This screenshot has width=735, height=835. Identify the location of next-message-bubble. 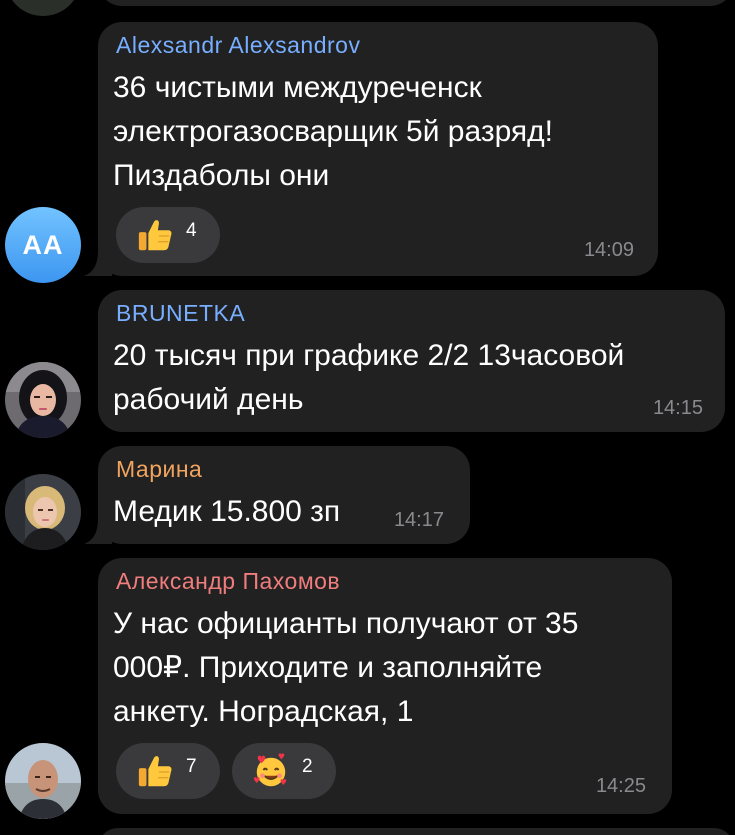
(416, 831).